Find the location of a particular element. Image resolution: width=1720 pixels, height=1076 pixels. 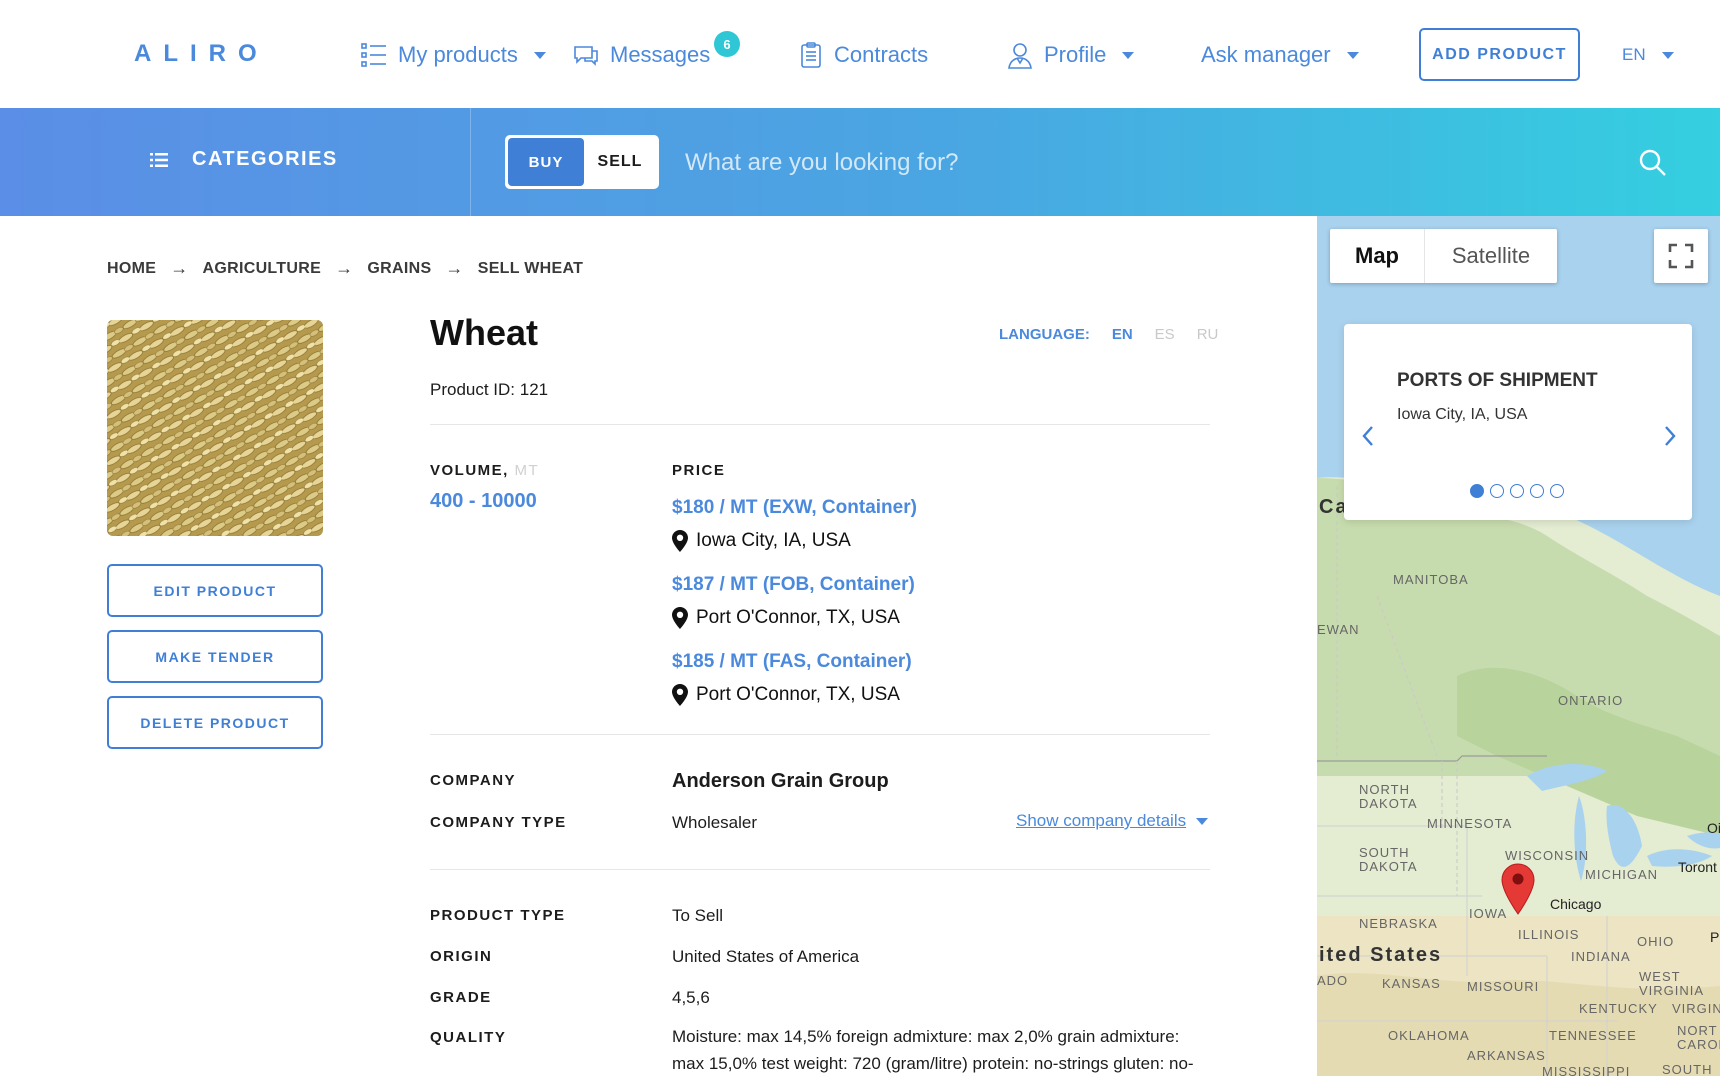

map-label-kentucky: KENTUCKY is located at coordinates (1618, 1008).